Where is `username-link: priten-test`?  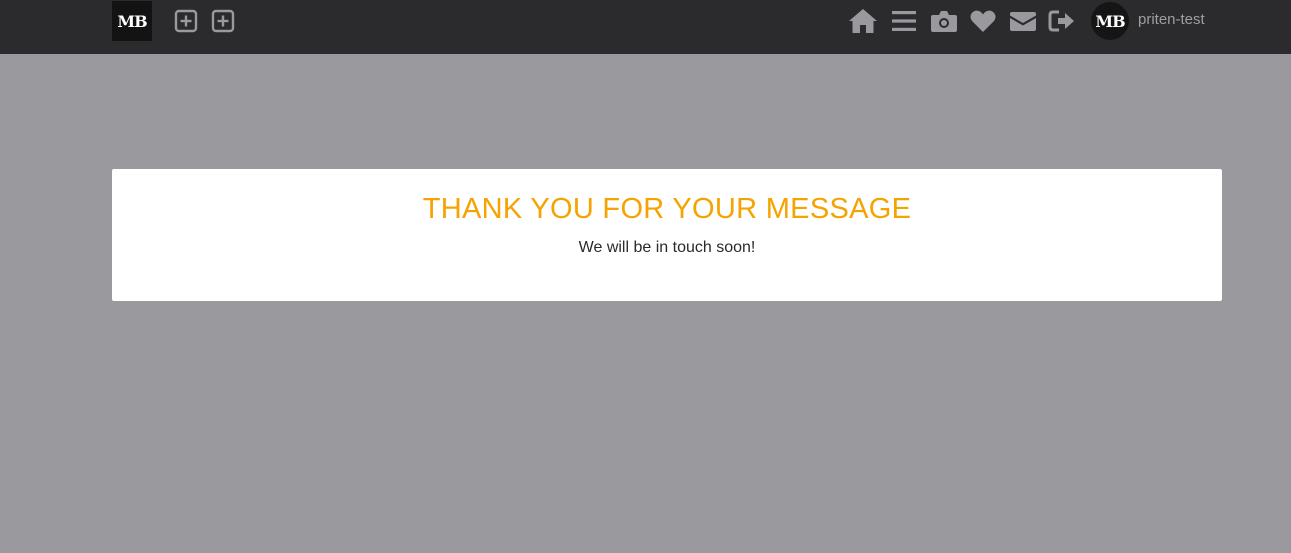
username-link: priten-test is located at coordinates (1171, 19).